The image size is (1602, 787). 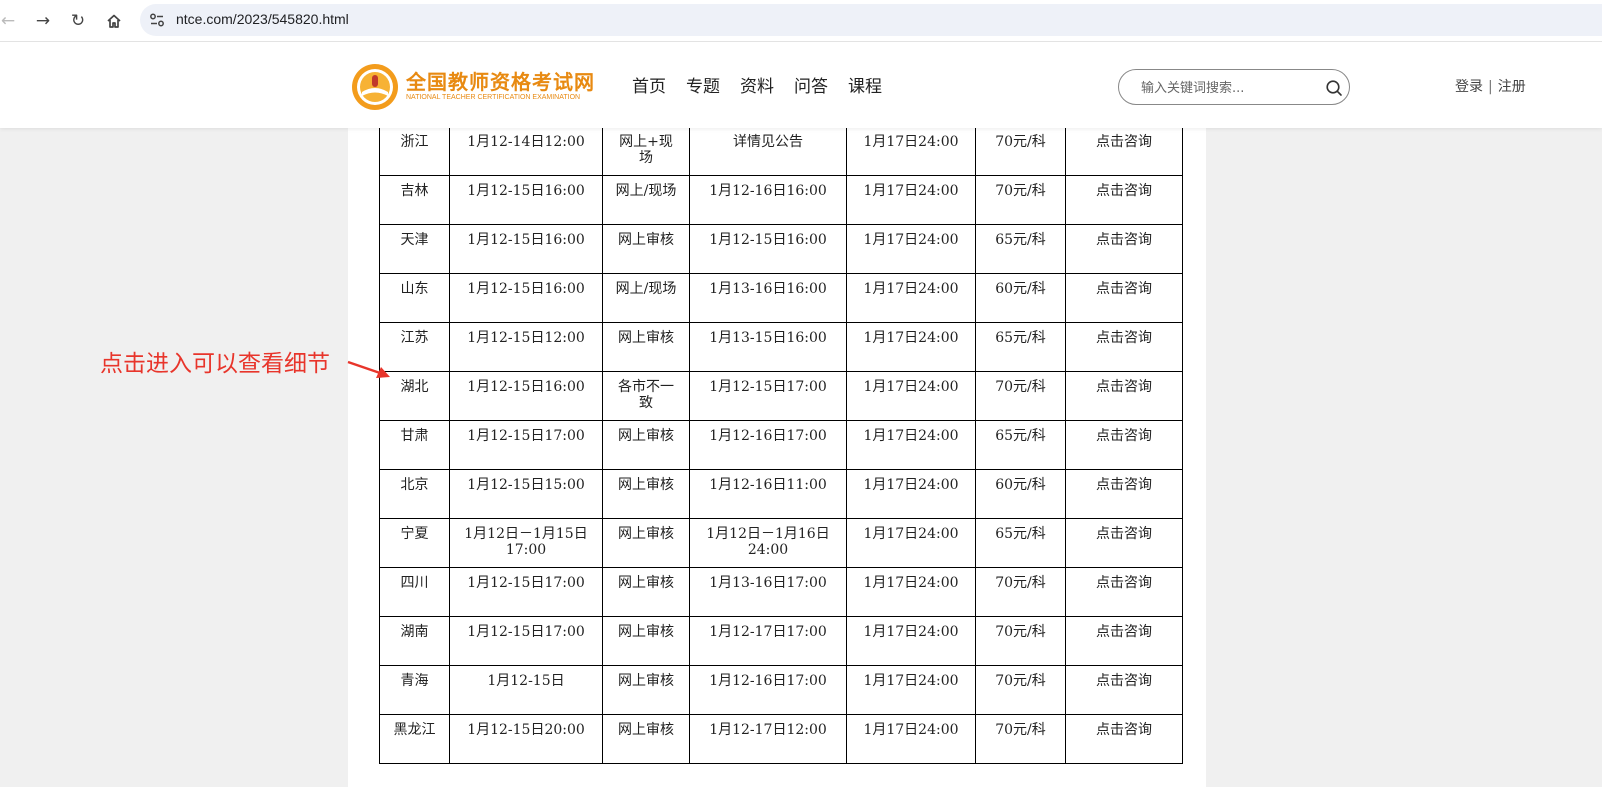 What do you see at coordinates (871, 20) in the screenshot?
I see `address-bar: ntce.com/2023/545820.html` at bounding box center [871, 20].